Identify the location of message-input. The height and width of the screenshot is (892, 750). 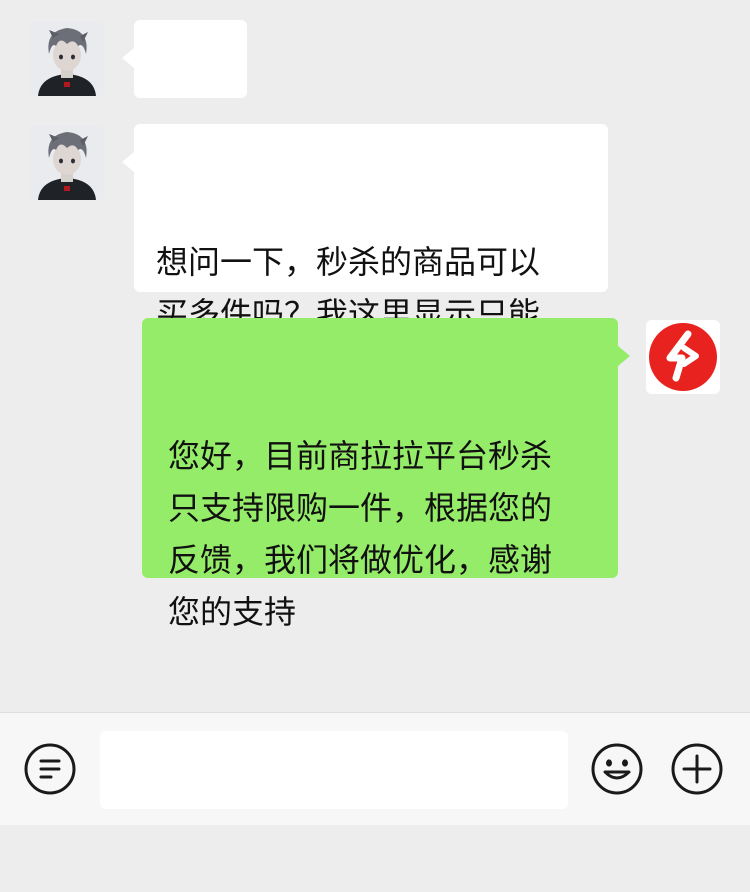
(334, 770).